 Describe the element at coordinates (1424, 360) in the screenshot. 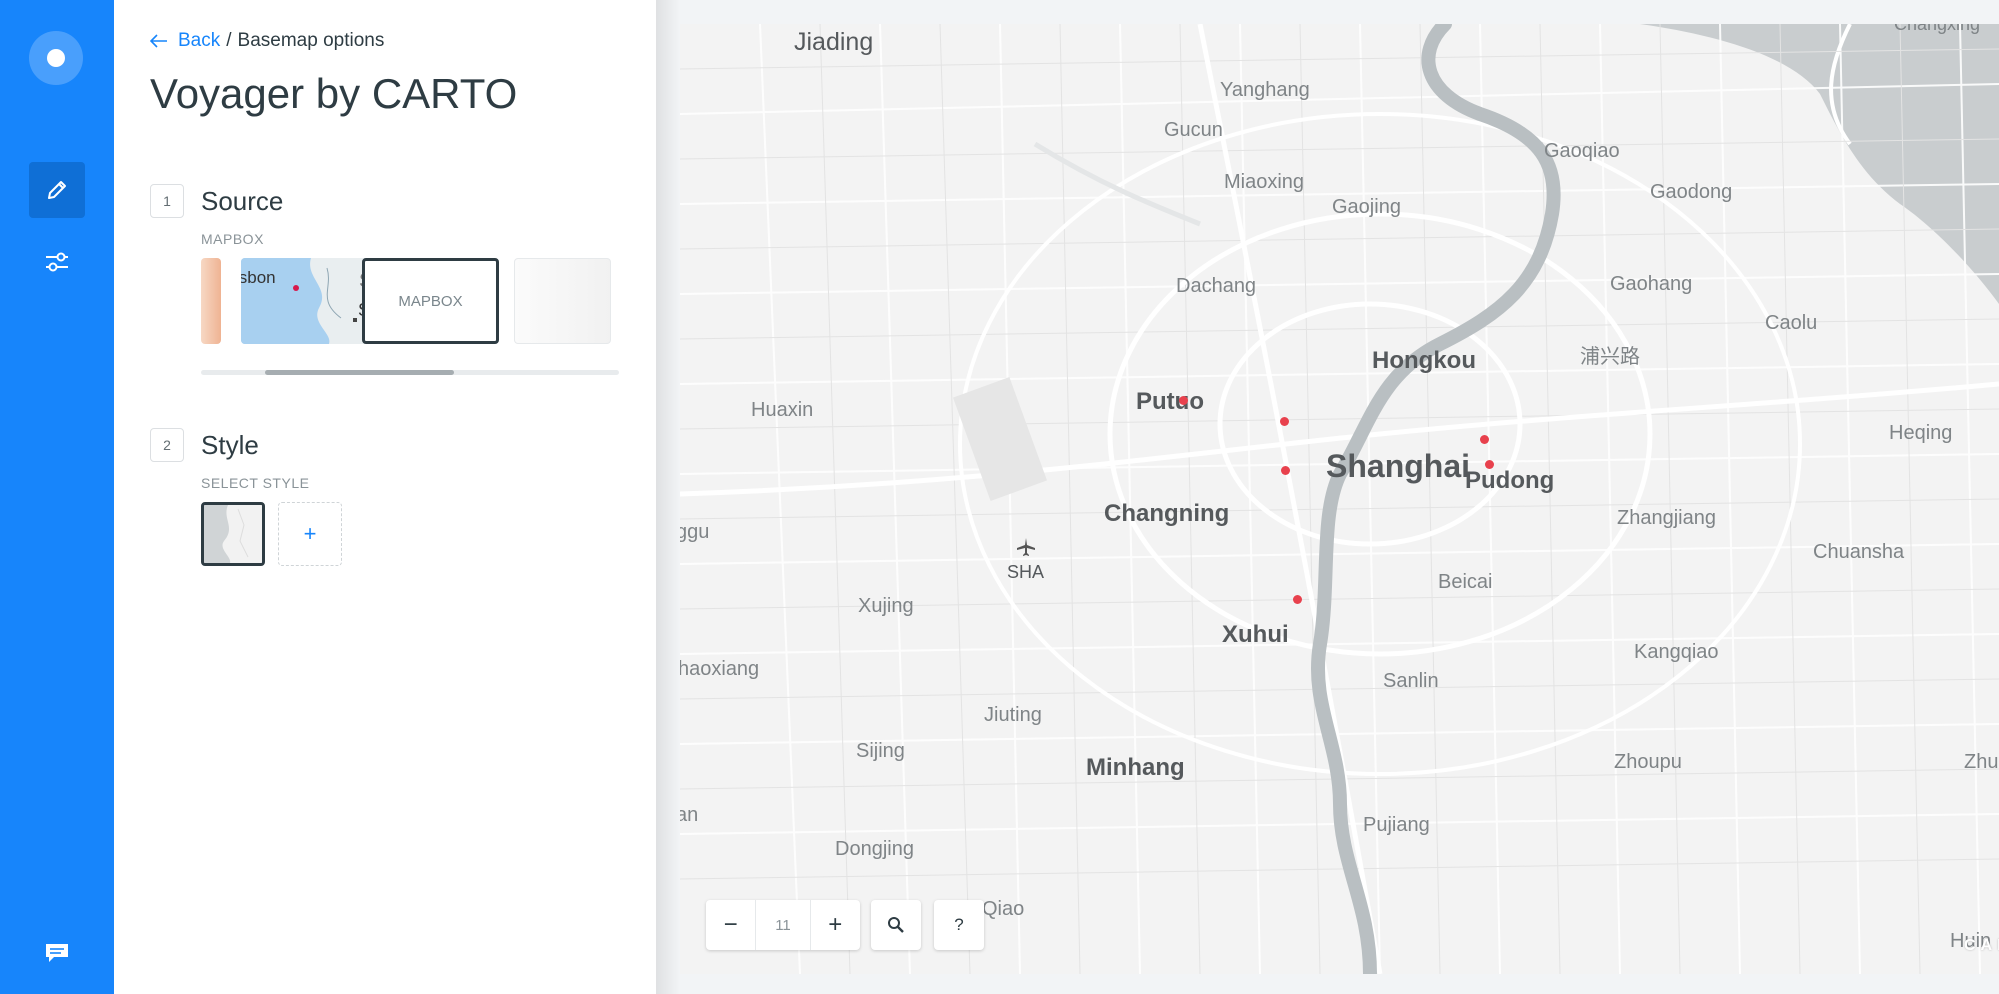

I see `map-label-hongkou: Hongkou` at that location.